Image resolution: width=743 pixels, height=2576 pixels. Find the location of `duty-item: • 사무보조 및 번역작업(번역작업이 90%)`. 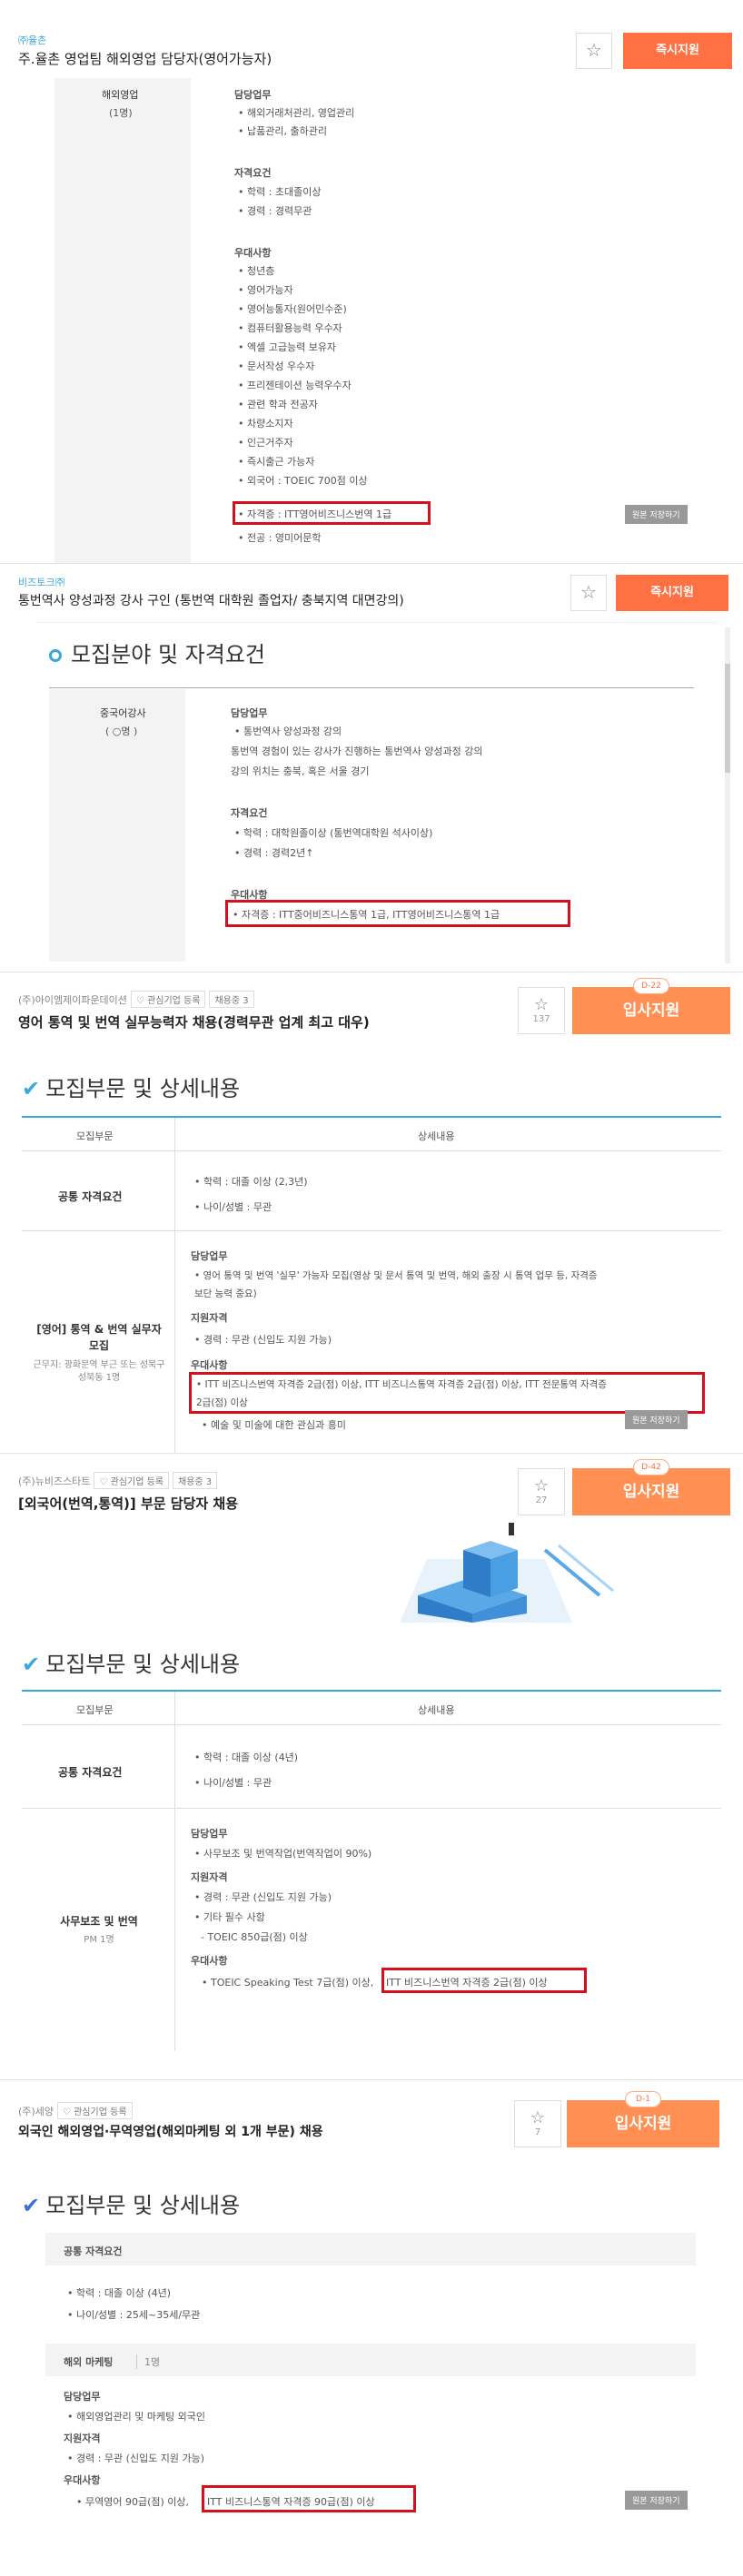

duty-item: • 사무보조 및 번역작업(번역작업이 90%) is located at coordinates (283, 1854).